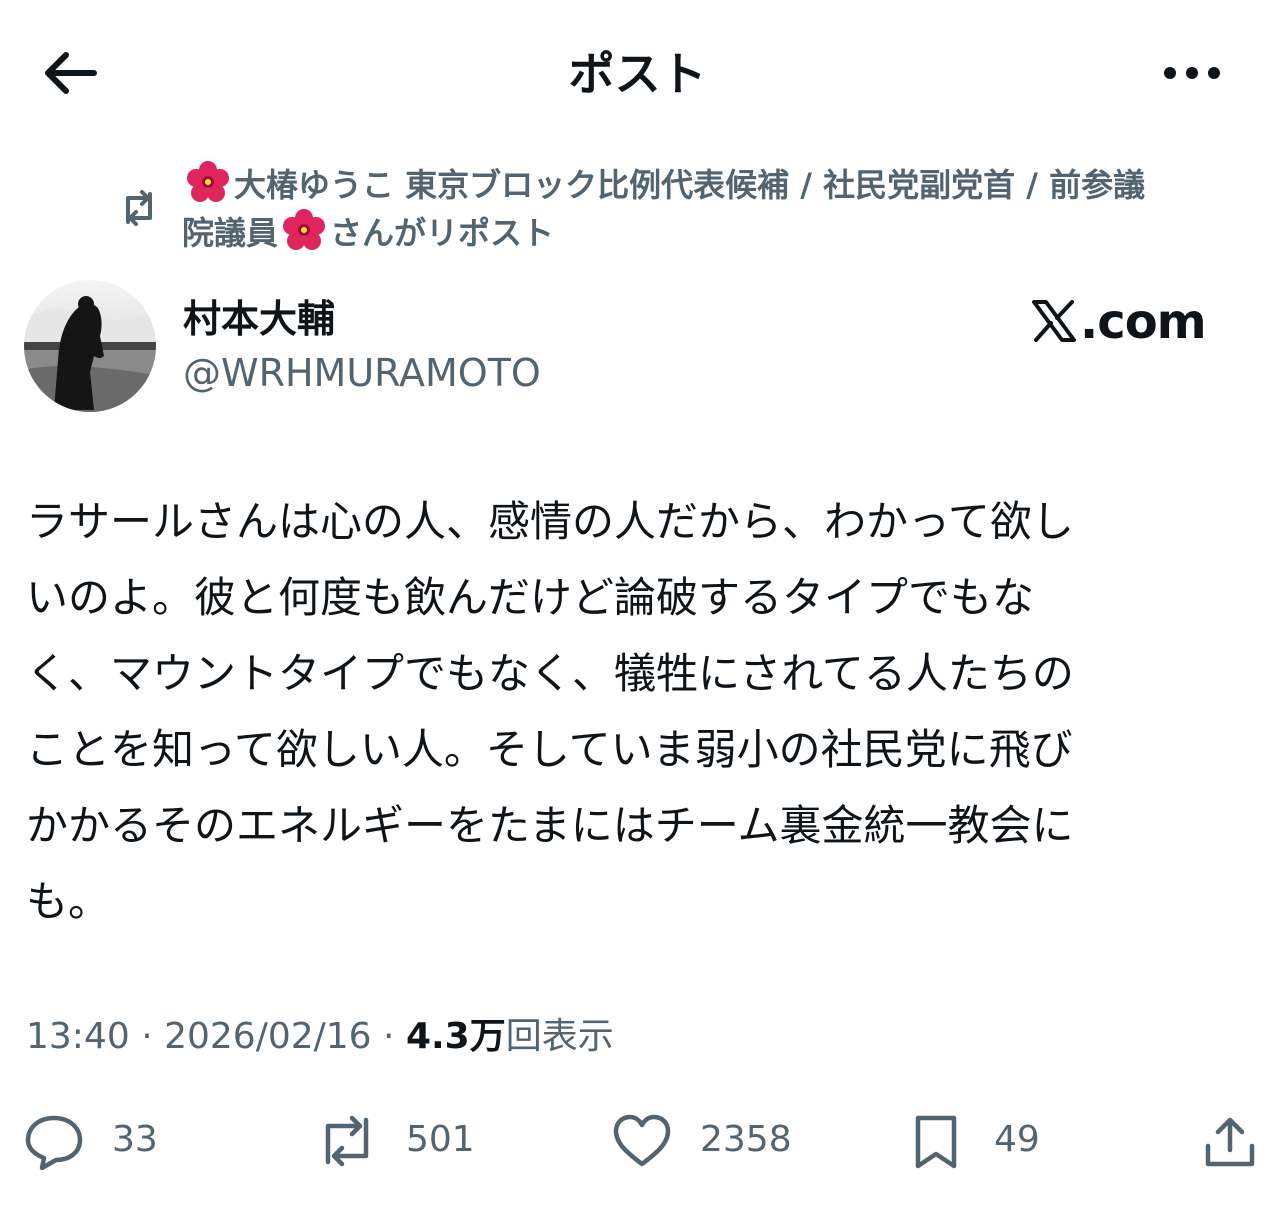 The image size is (1275, 1231). What do you see at coordinates (987, 1138) in the screenshot?
I see `bookmark-button: 49` at bounding box center [987, 1138].